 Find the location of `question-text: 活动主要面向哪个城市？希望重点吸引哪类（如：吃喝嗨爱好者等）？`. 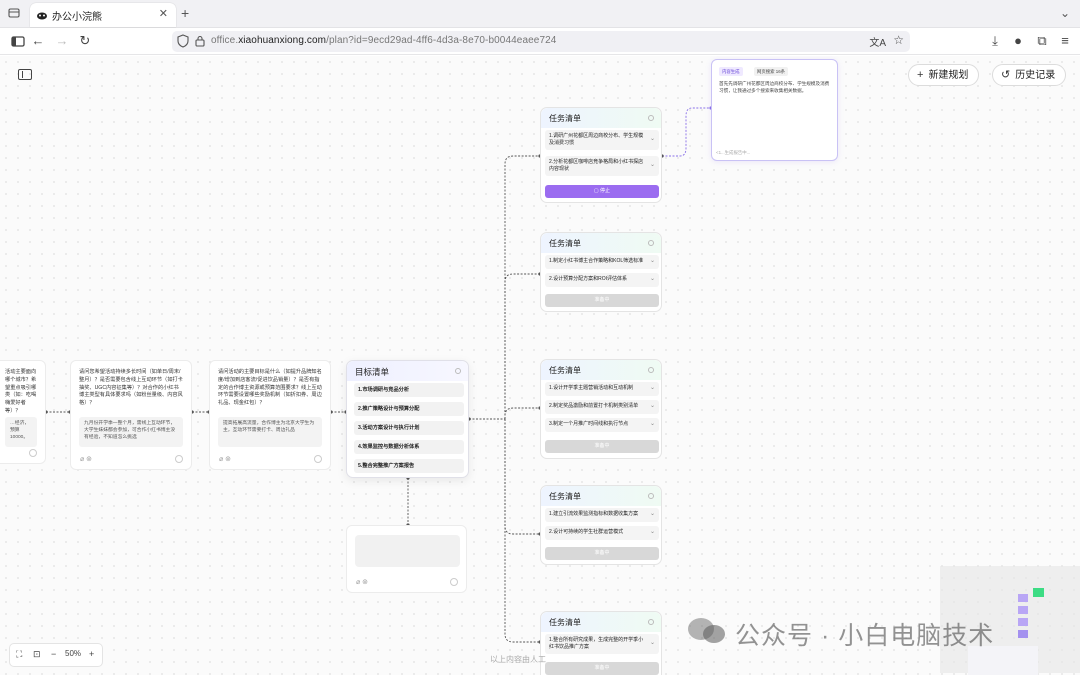

question-text: 活动主要面向哪个城市？希望重点吸引哪类（如：吃喝嗨爱好者等）？ is located at coordinates (21, 391).